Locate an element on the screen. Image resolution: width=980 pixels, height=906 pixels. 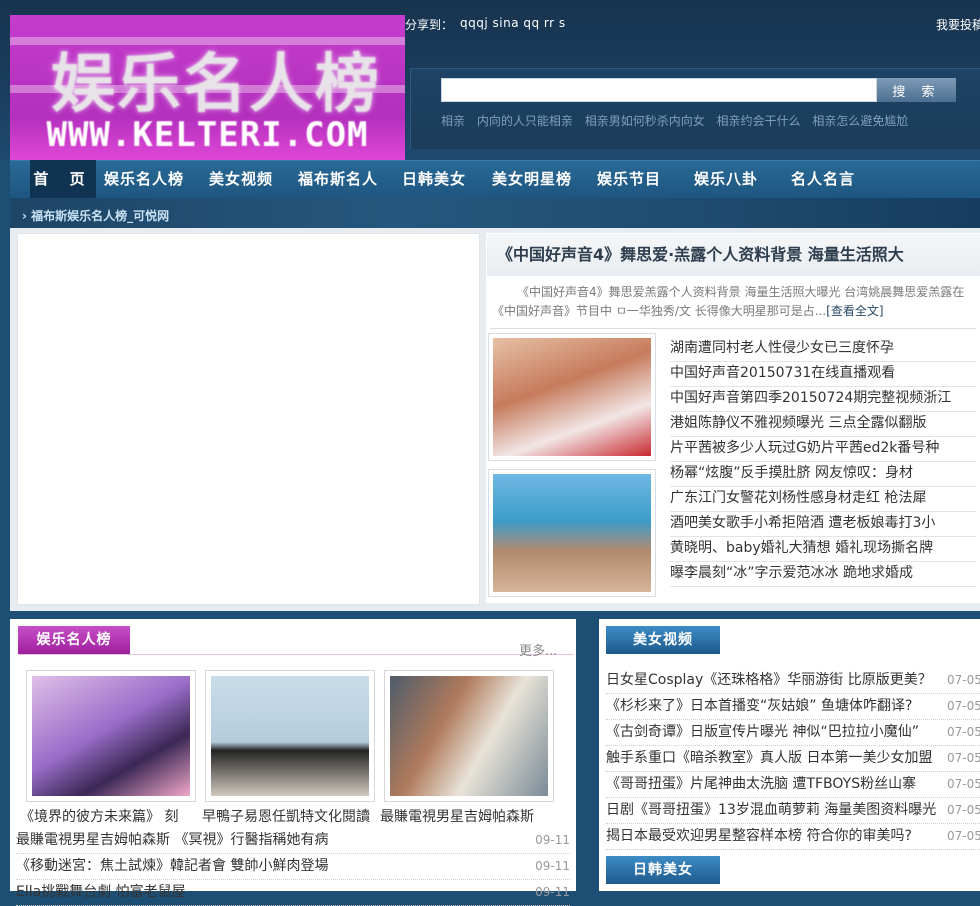
list-item: 触手系重口《暗杀教室》真人版 日本第一美少女加盟 07-05 is located at coordinates (793, 759).